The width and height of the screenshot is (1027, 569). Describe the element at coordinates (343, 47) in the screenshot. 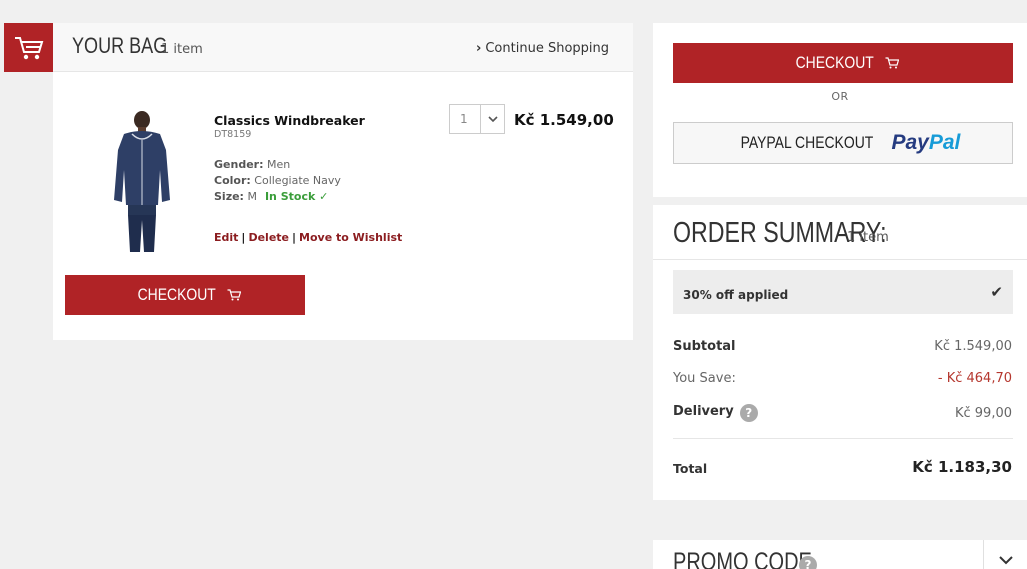

I see `bag-header: YOUR BAG 1 item › Continue Shopping` at that location.